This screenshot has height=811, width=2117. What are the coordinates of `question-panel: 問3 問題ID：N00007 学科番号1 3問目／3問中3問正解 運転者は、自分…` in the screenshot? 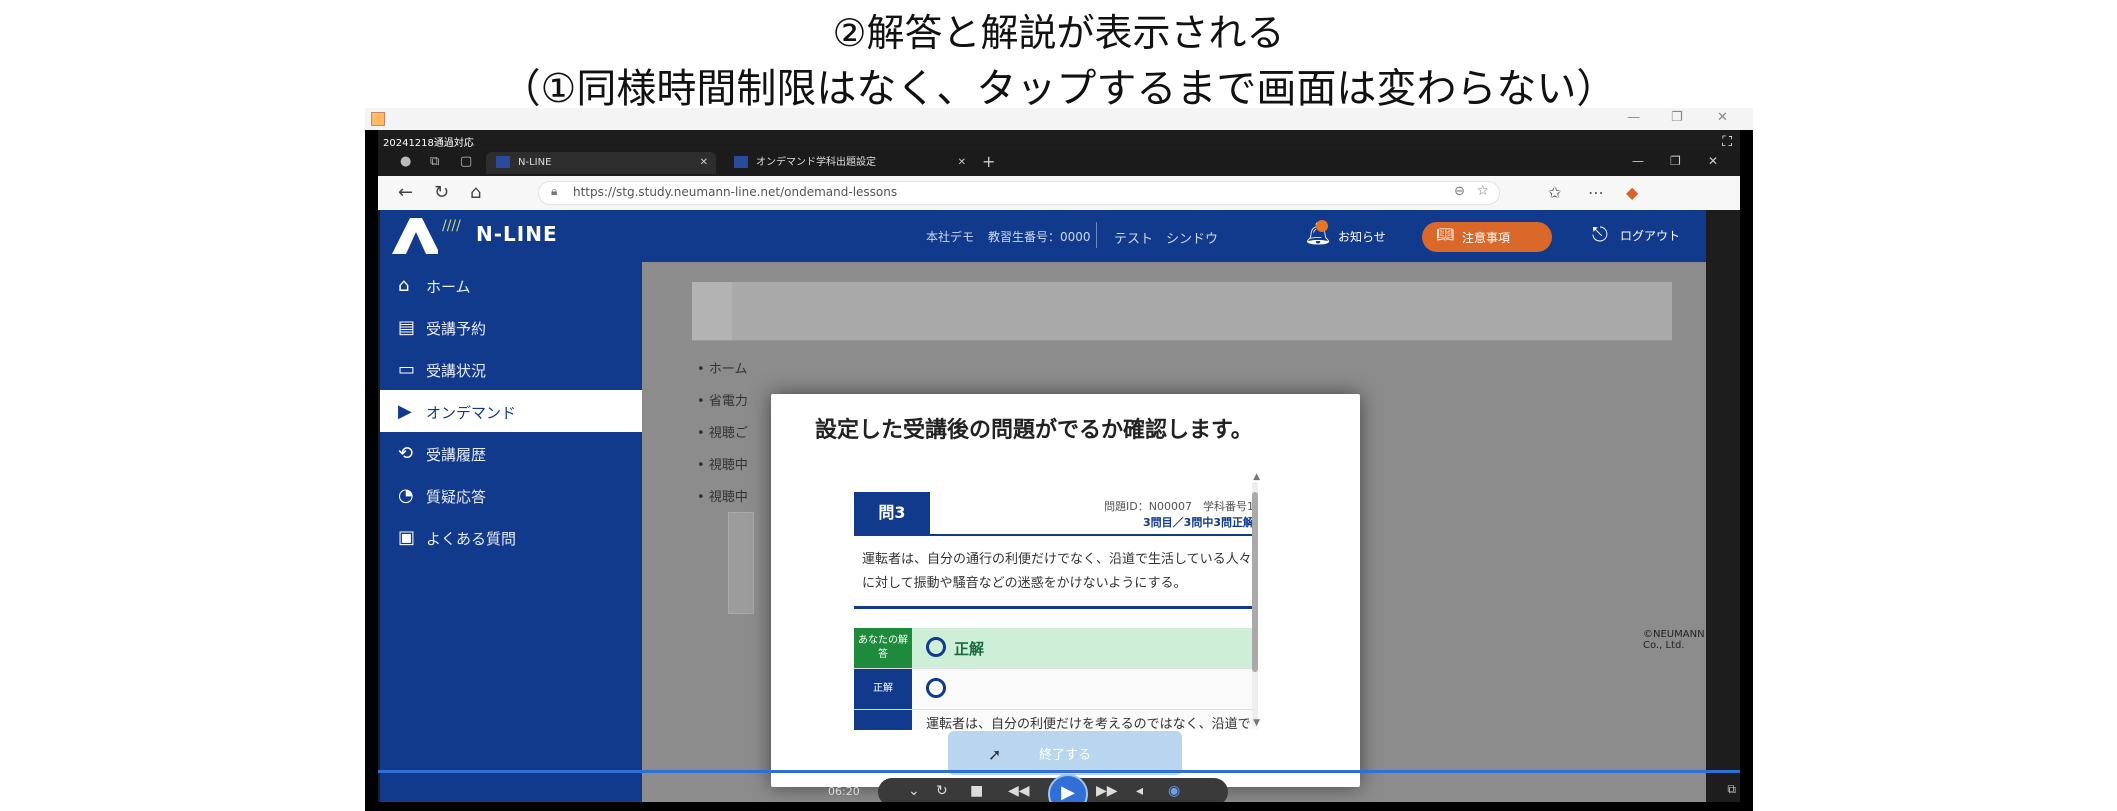 It's located at (1056, 600).